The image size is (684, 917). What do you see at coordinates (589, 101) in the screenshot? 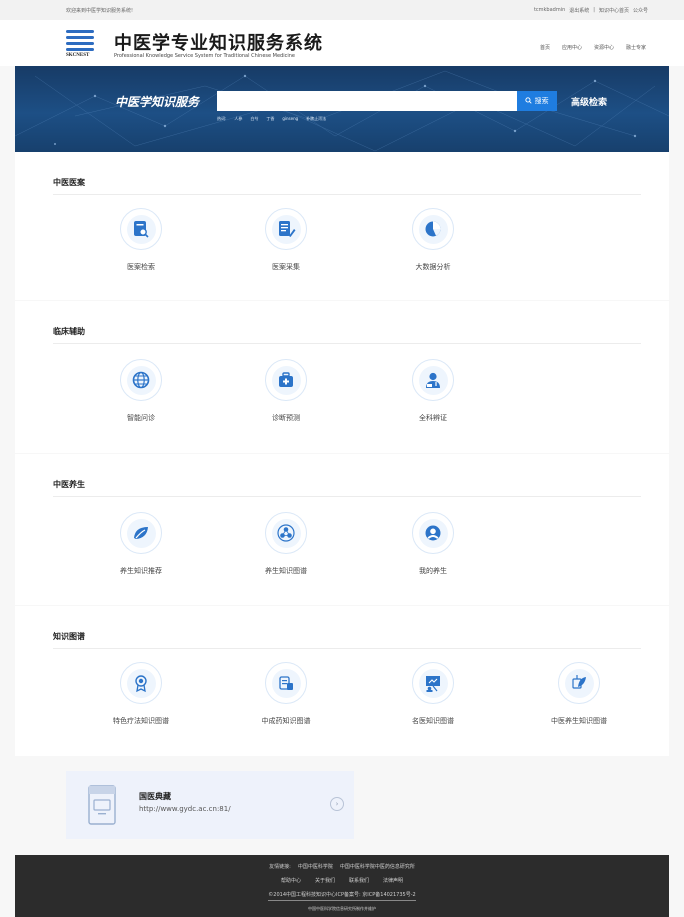
I see `advanced-search-link: 高级检索` at bounding box center [589, 101].